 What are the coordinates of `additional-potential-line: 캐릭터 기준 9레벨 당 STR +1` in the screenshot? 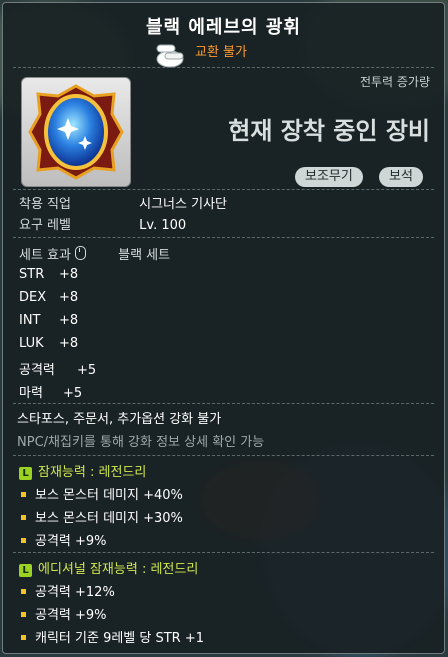 It's located at (112, 636).